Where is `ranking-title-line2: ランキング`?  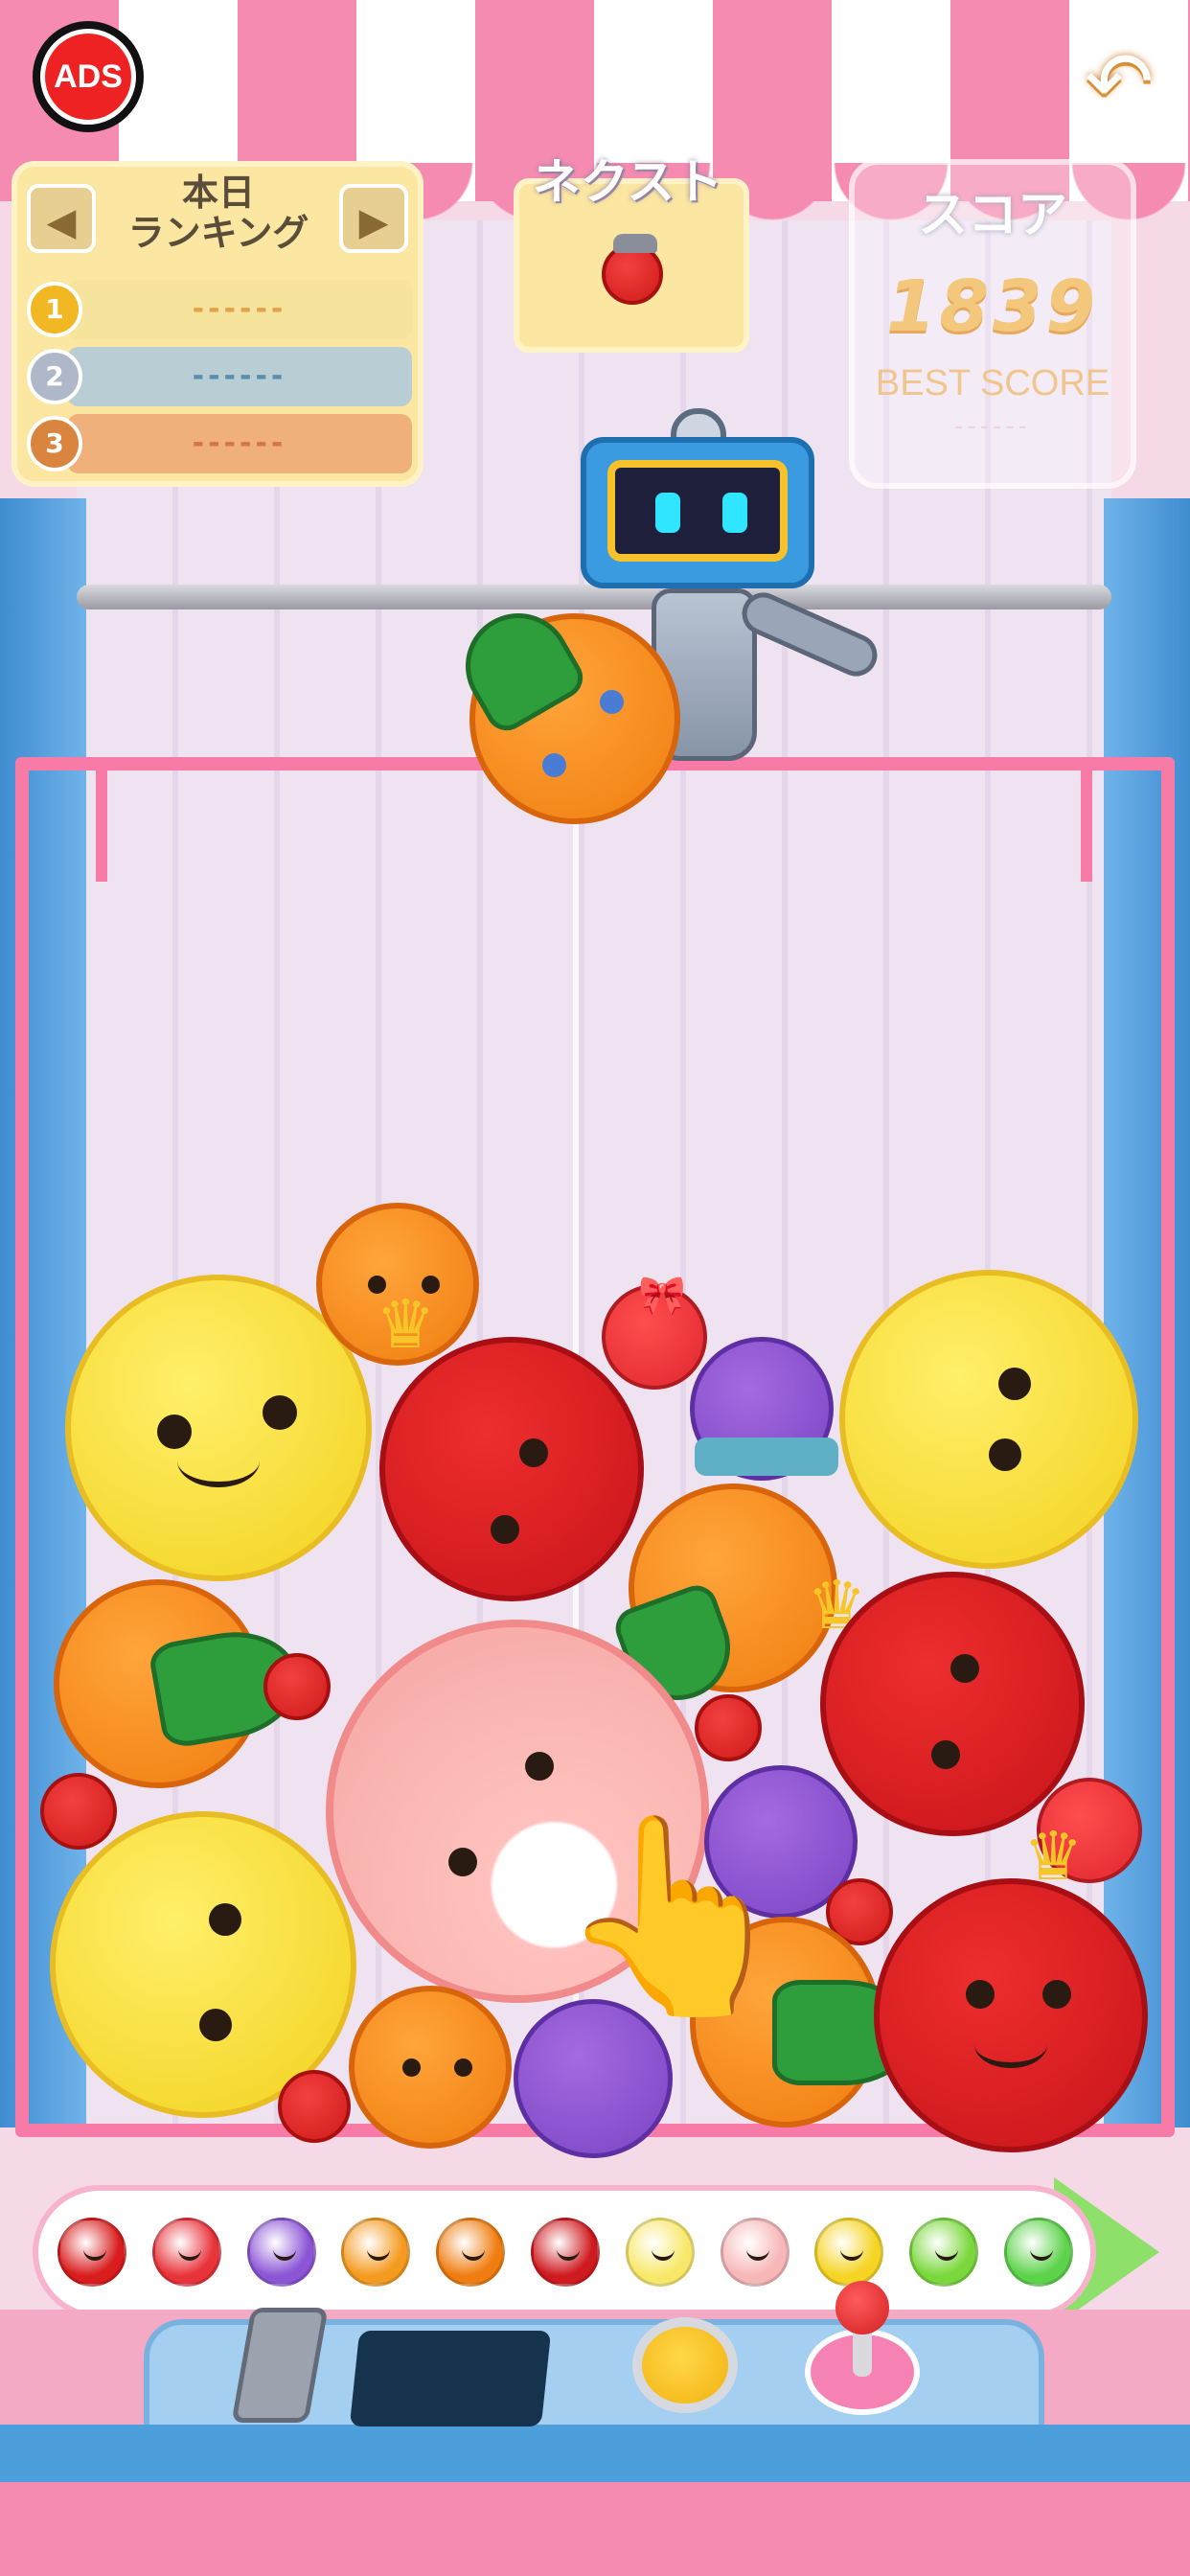
ranking-title-line2: ランキング is located at coordinates (218, 233).